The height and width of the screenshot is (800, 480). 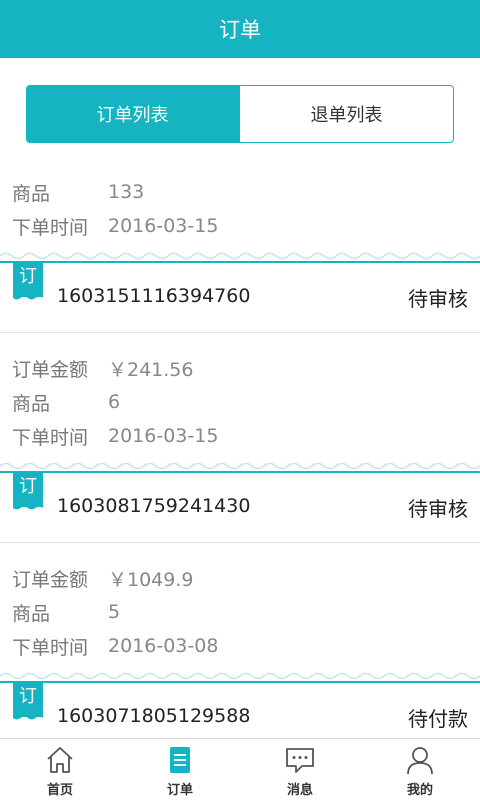 I want to click on nav-home: 首页, so click(x=60, y=769).